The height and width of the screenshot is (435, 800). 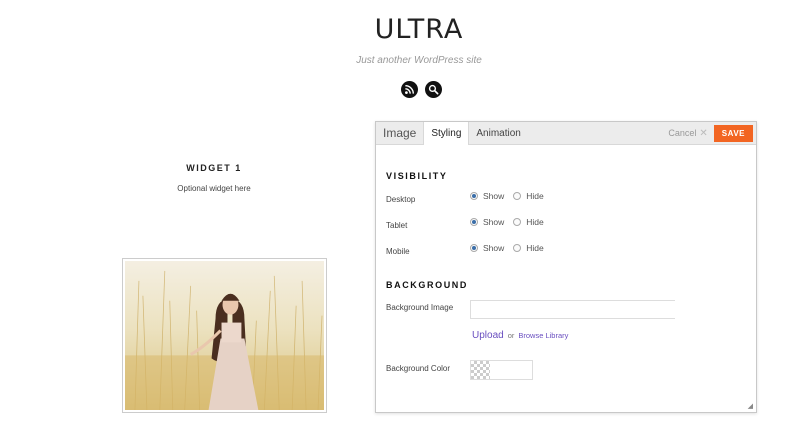 I want to click on resize-handle-icon: ◢, so click(x=750, y=406).